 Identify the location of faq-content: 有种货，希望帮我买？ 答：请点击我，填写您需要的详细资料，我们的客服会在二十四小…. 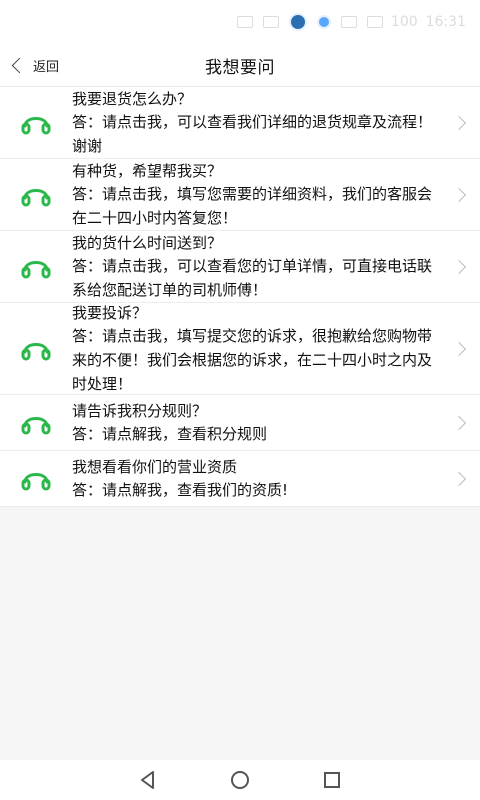
(261, 195).